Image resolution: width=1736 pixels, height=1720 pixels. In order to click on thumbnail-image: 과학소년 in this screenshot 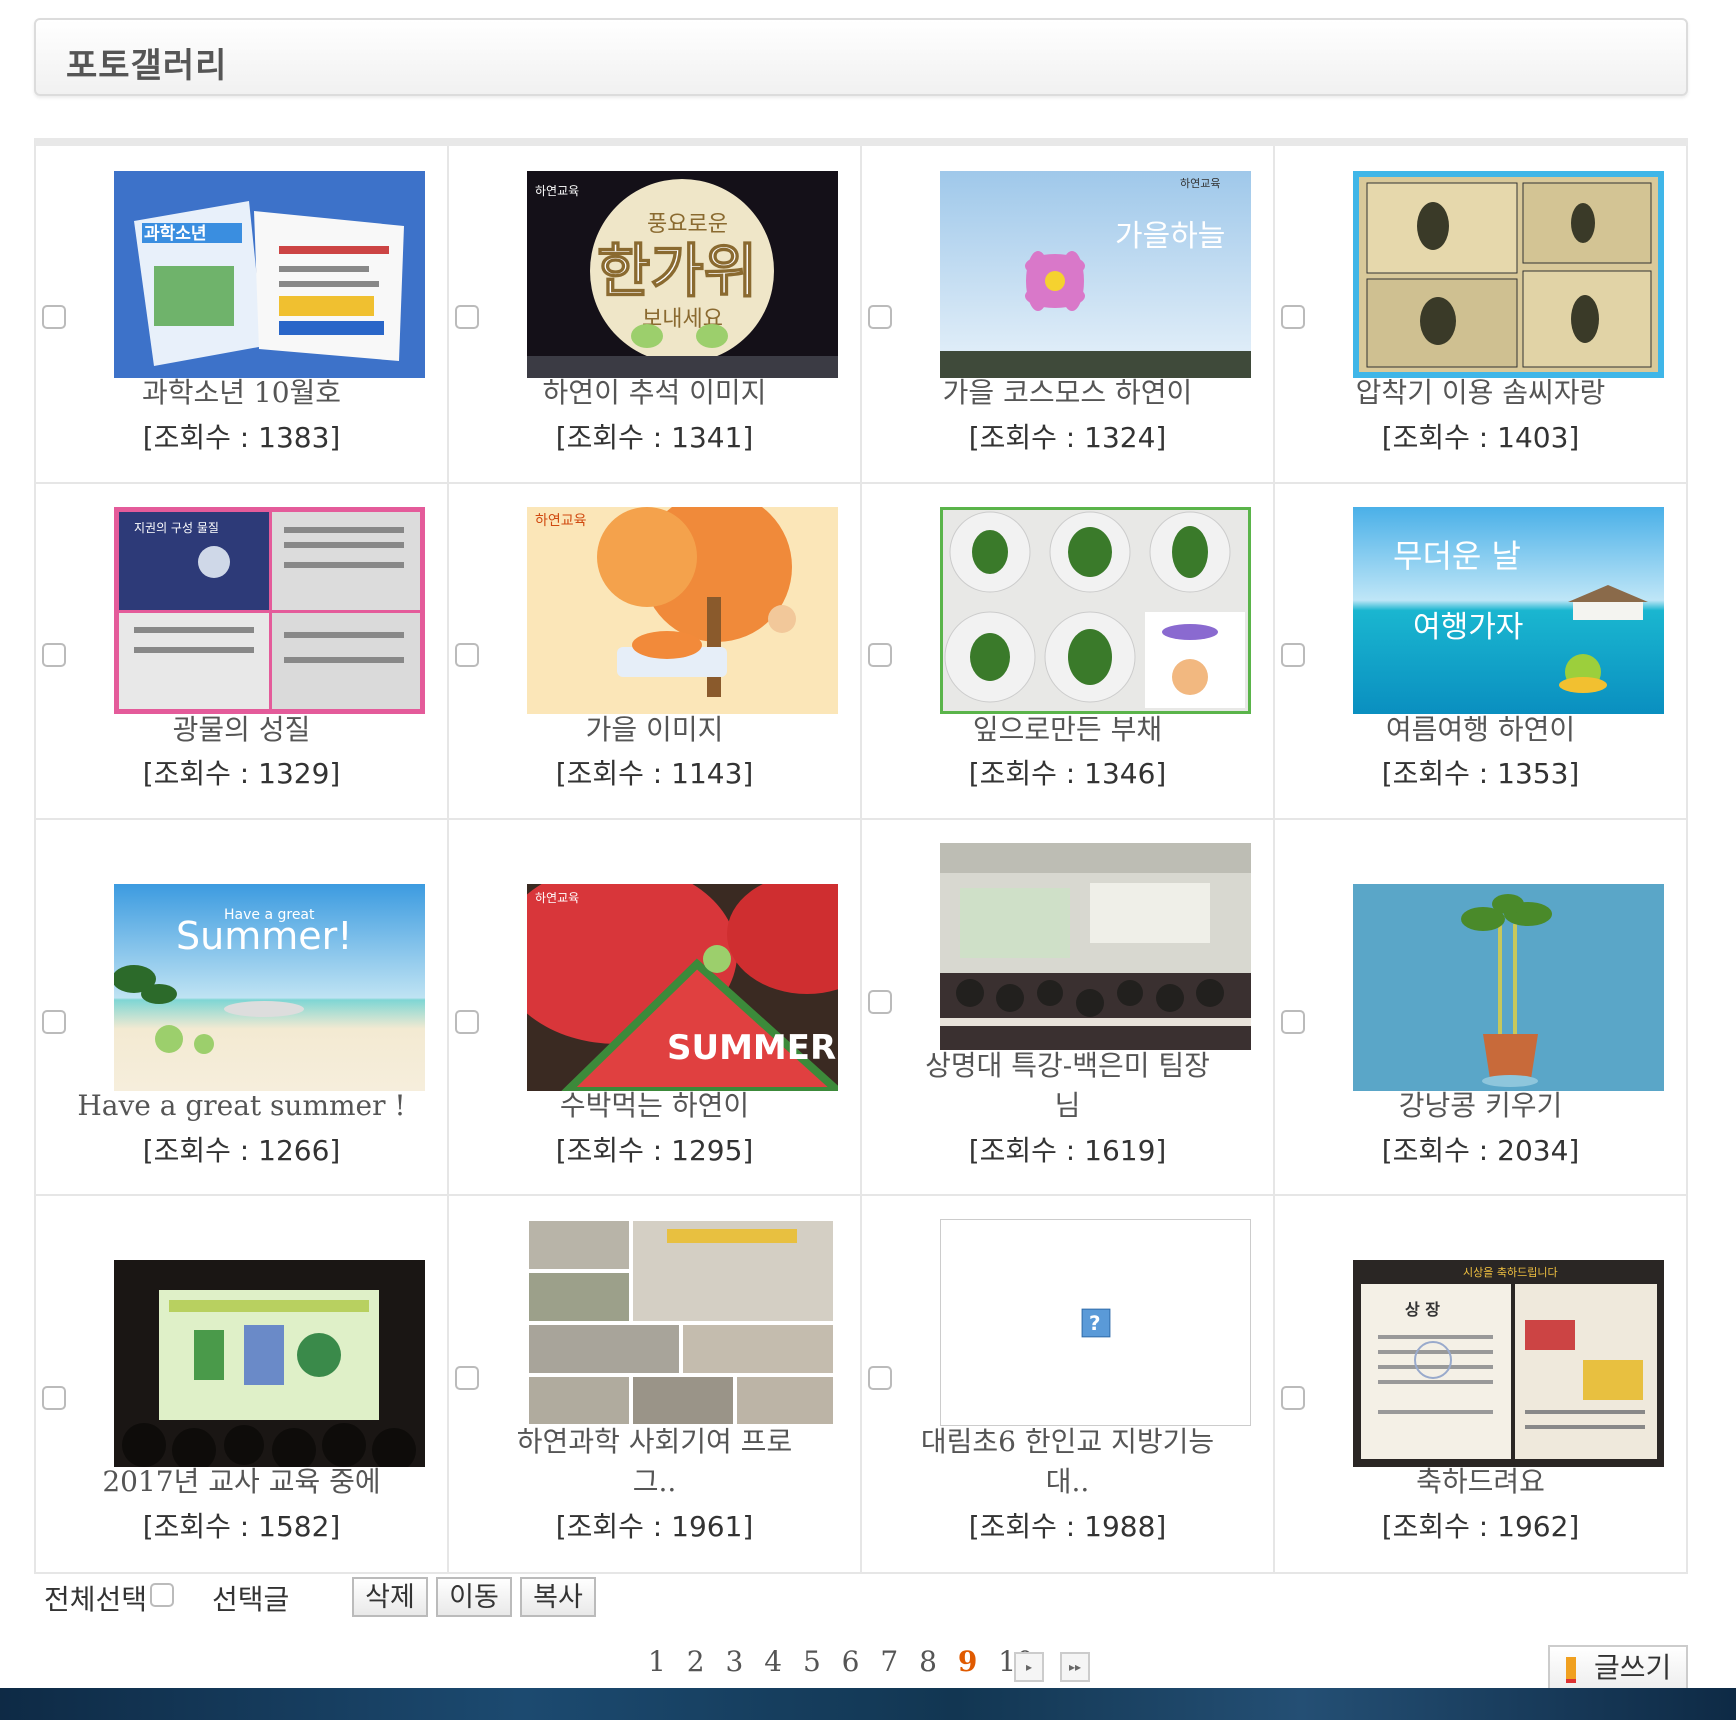, I will do `click(269, 274)`.